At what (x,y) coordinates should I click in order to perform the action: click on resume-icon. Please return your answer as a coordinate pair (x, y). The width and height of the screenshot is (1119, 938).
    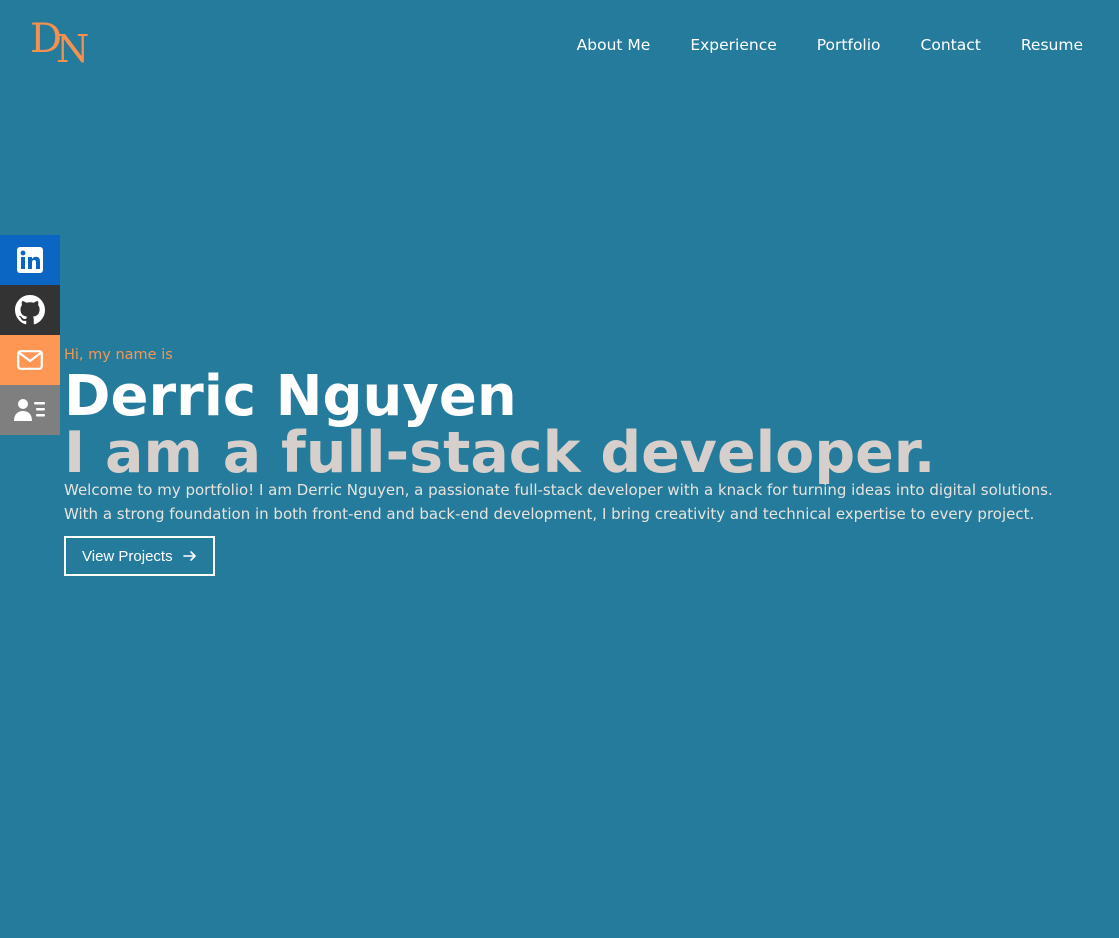
    Looking at the image, I should click on (29, 410).